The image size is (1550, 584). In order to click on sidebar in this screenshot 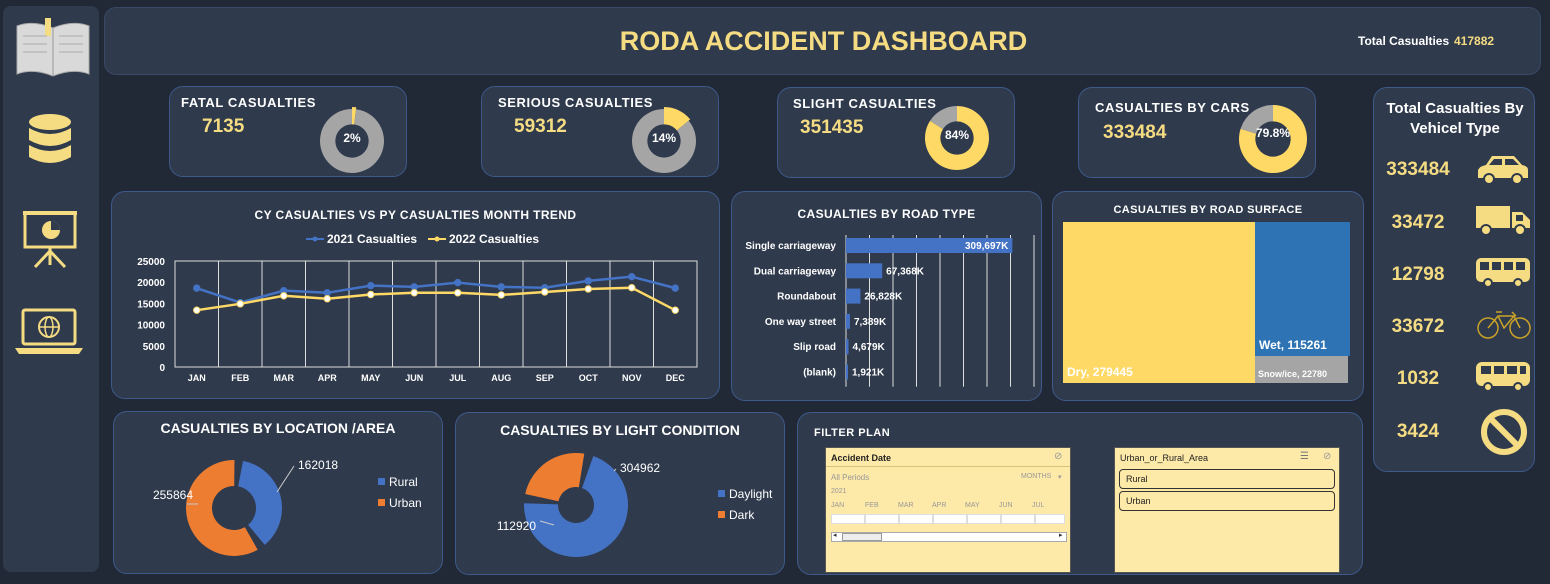, I will do `click(51, 289)`.